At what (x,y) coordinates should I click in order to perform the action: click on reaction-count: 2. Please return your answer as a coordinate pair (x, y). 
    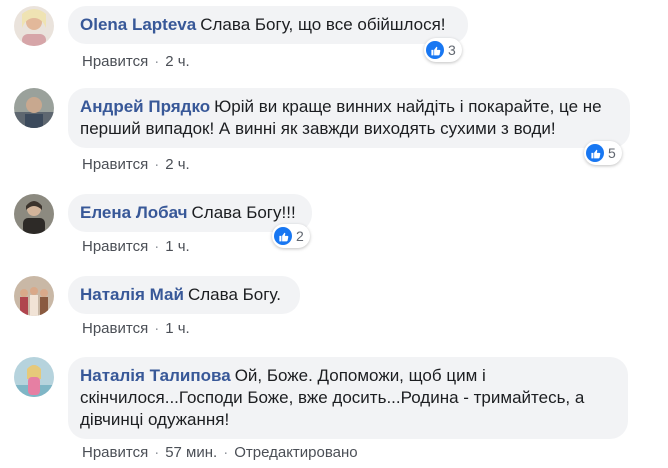
    Looking at the image, I should click on (291, 236).